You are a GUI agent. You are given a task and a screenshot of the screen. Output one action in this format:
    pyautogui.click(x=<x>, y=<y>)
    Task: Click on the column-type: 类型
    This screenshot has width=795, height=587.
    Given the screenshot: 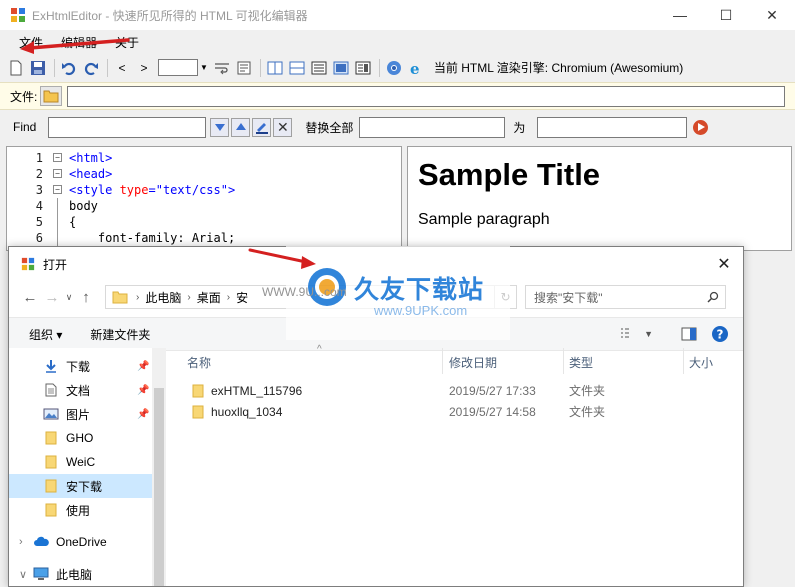 What is the action you would take?
    pyautogui.click(x=581, y=362)
    